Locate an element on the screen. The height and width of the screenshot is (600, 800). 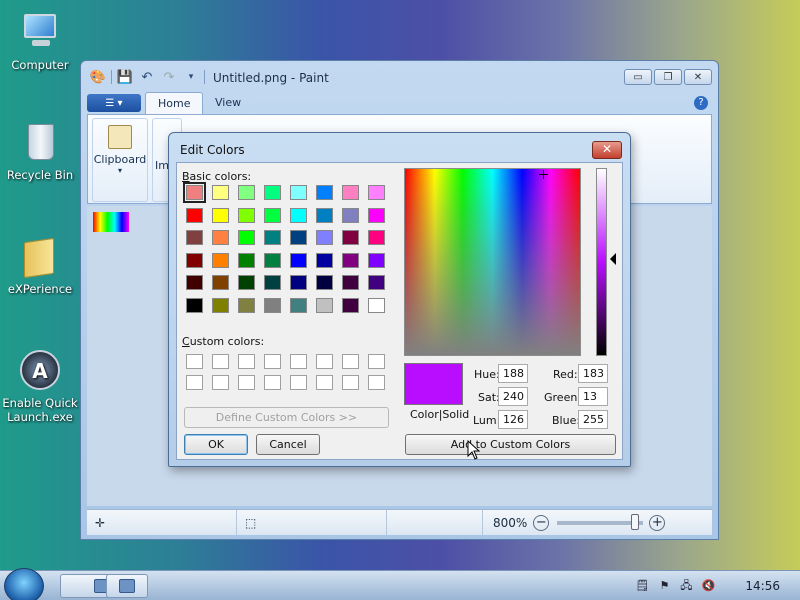
app-menu-button: ☰ ▾ is located at coordinates (114, 103).